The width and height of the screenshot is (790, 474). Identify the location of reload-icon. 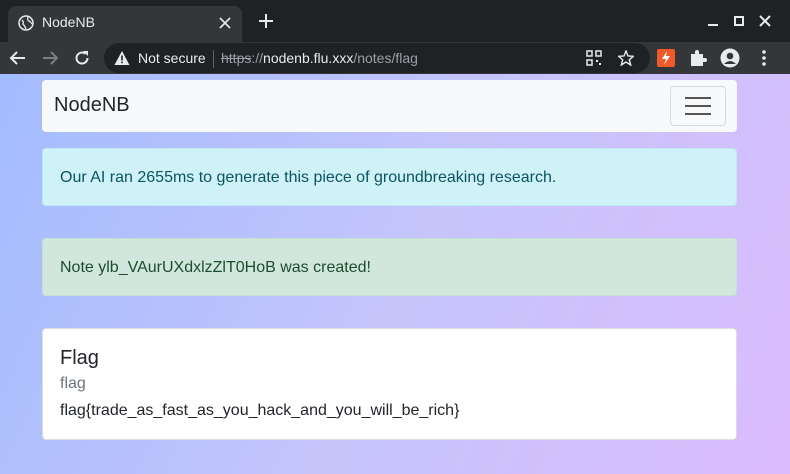
(82, 58).